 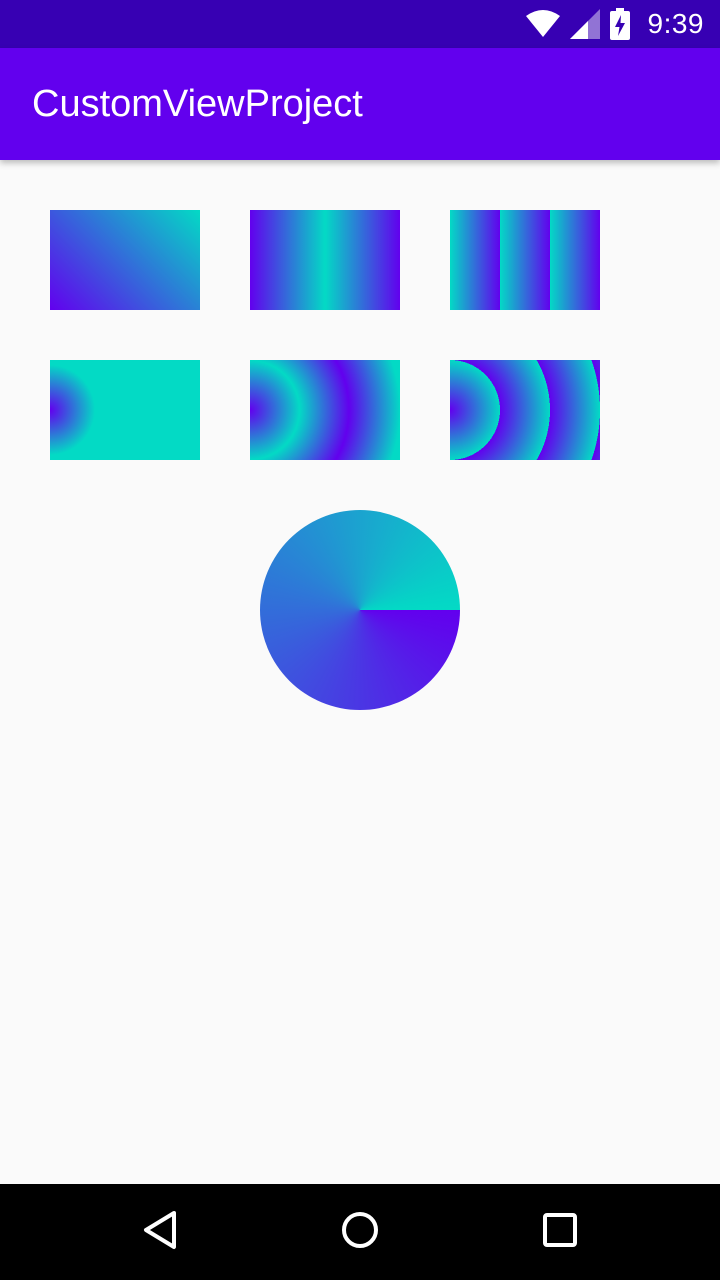 I want to click on recents-icon, so click(x=560, y=1232).